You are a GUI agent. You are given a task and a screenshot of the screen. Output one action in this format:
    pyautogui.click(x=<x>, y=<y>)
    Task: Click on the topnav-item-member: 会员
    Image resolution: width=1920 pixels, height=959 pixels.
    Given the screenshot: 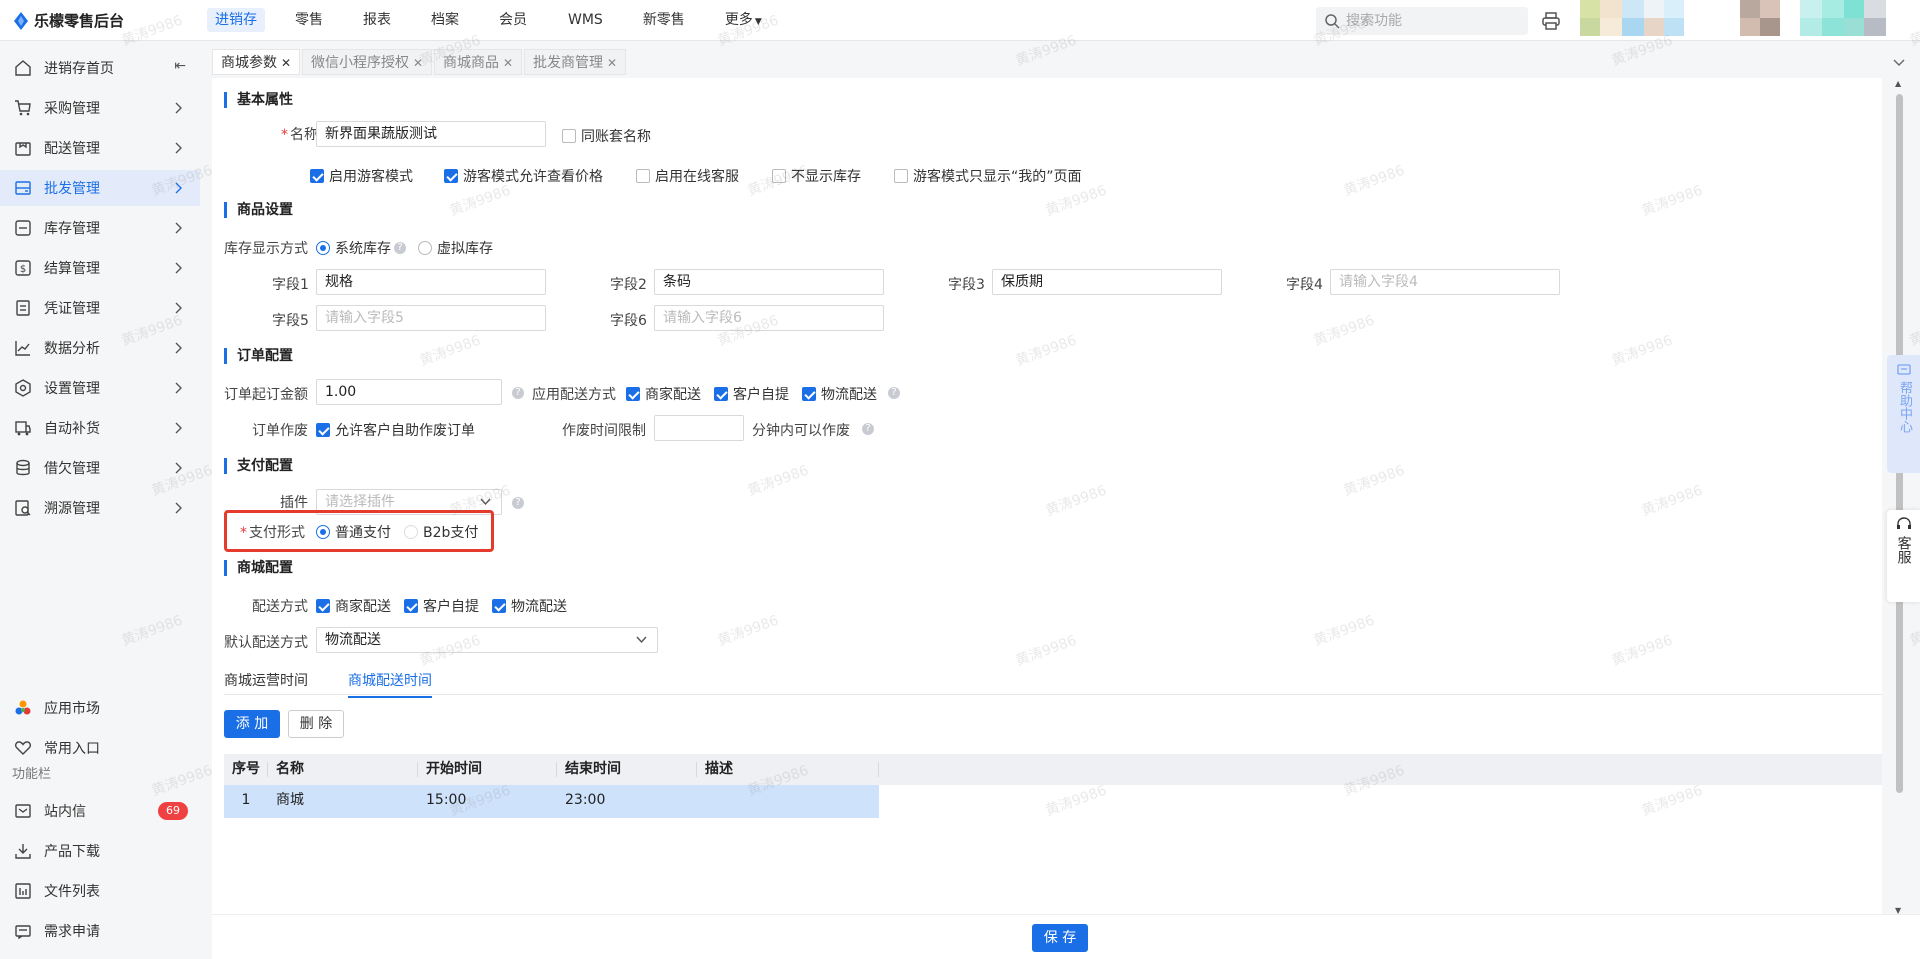 What is the action you would take?
    pyautogui.click(x=513, y=20)
    